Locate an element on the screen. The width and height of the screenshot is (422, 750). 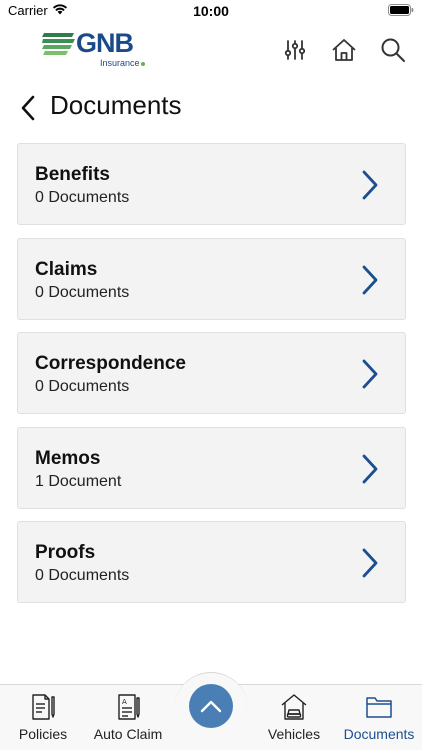
category-name: Correspondence is located at coordinates (110, 363).